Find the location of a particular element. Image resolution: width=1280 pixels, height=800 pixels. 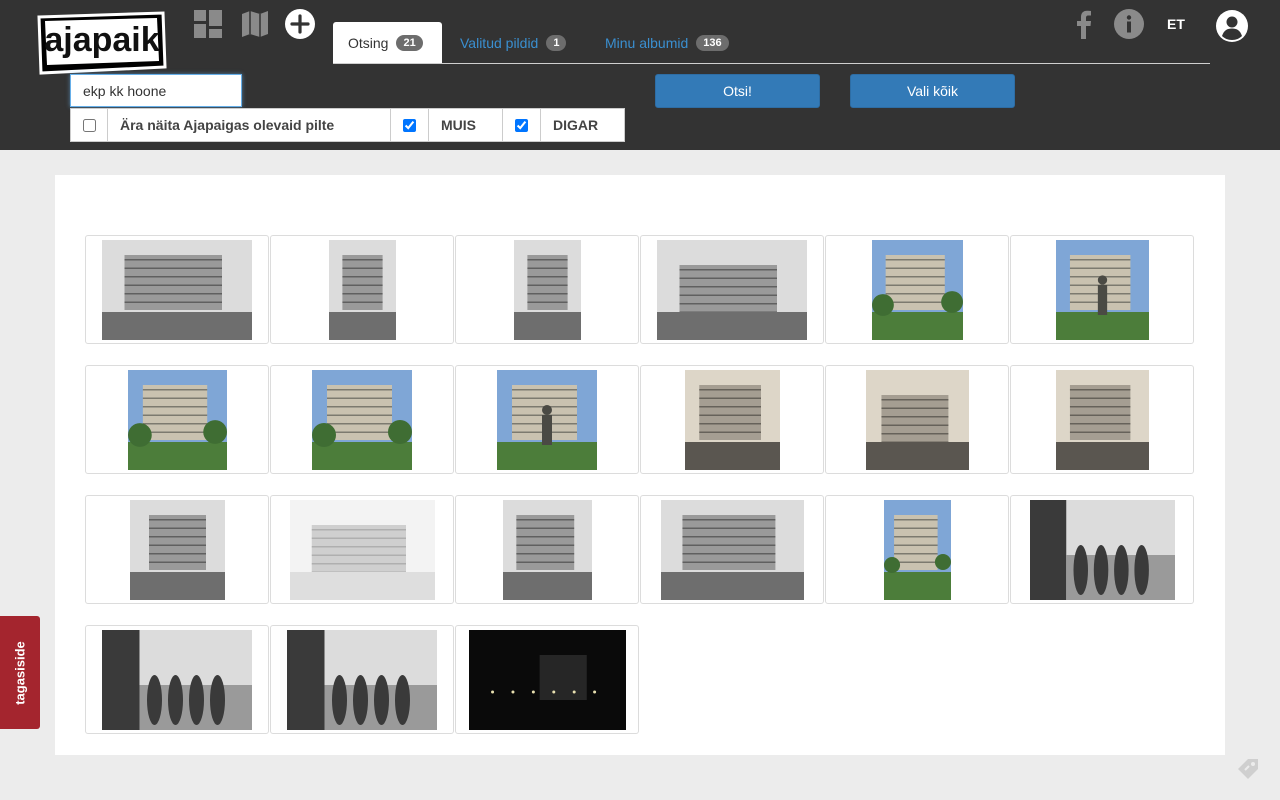

facebook-icon is located at coordinates (1083, 24).